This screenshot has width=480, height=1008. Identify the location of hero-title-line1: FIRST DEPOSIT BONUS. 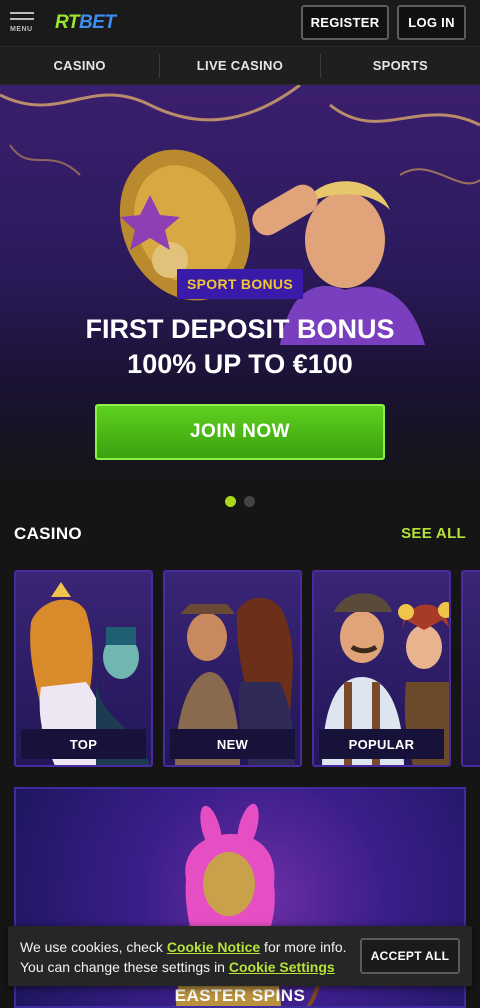
(240, 329).